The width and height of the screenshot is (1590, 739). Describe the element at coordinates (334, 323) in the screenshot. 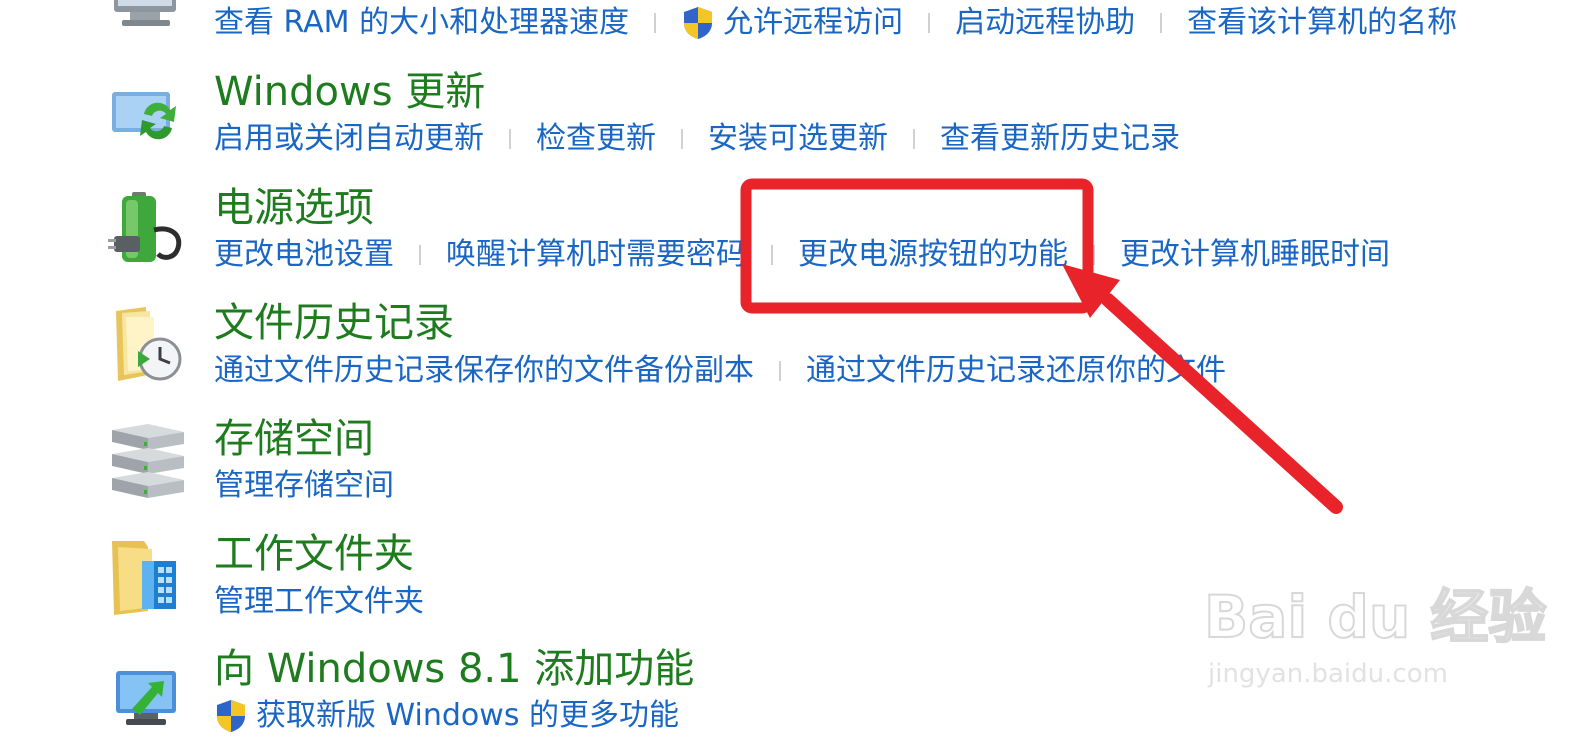

I see `file-history-title: 文件历史记录` at that location.